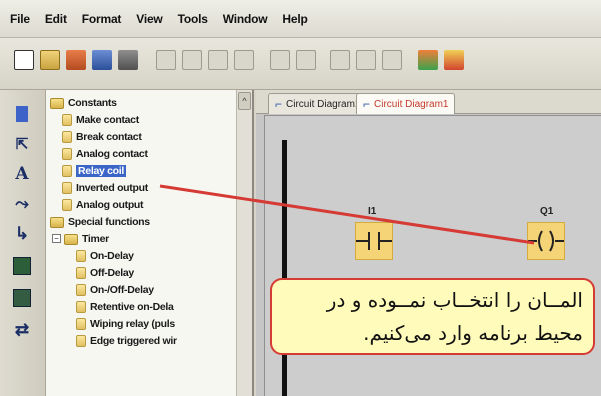 The width and height of the screenshot is (601, 396). Describe the element at coordinates (244, 101) in the screenshot. I see `scroll-up-icon: ^` at that location.